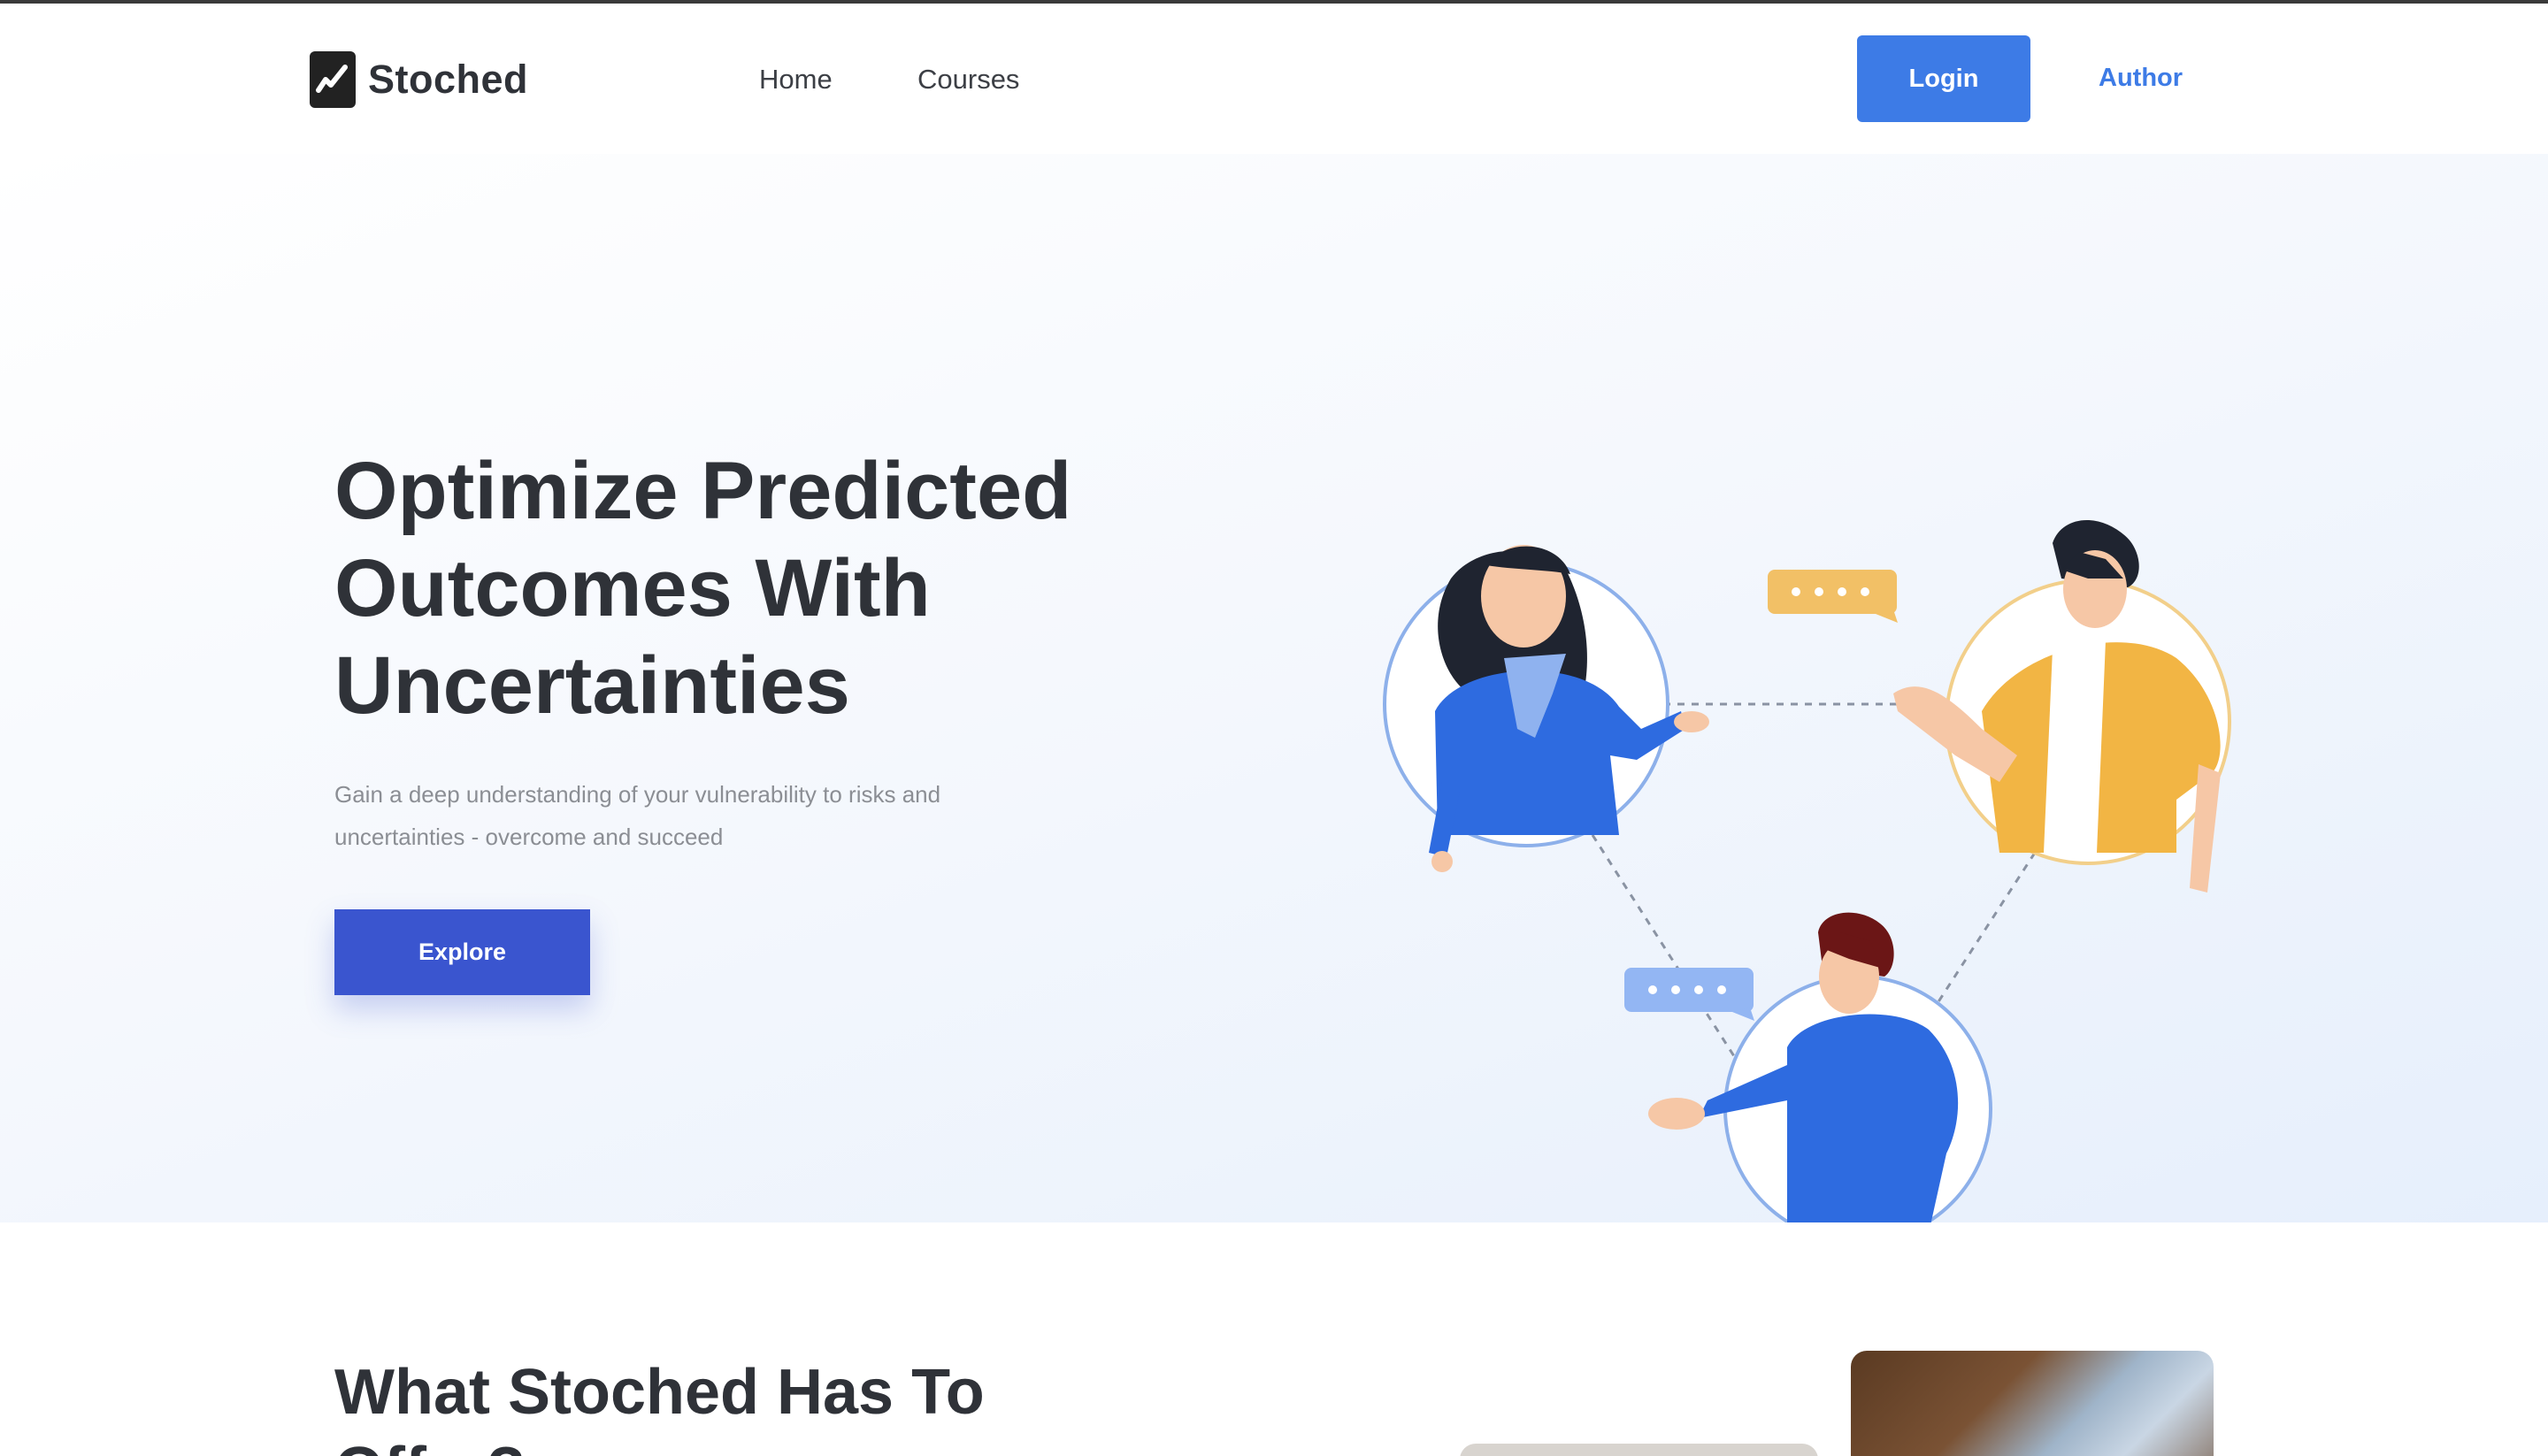 The width and height of the screenshot is (2548, 1456). Describe the element at coordinates (2062, 706) in the screenshot. I see `man-yellow-avatar` at that location.